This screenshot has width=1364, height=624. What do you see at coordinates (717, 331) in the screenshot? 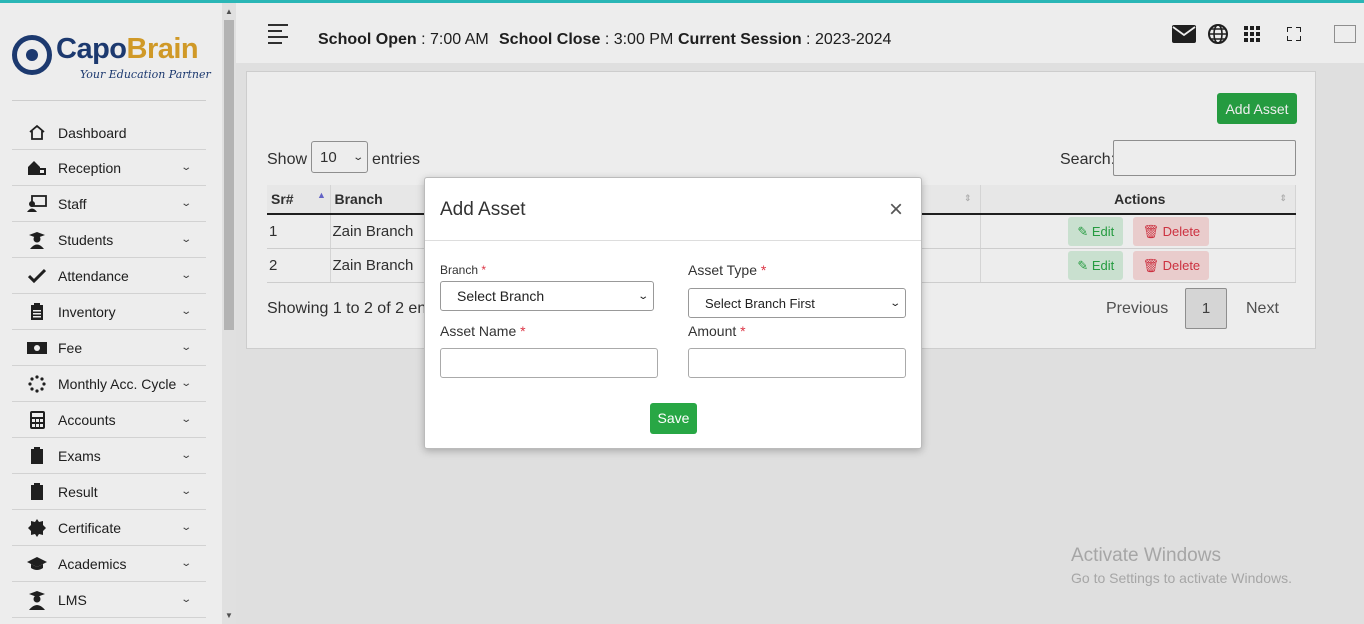
I see `amount-label: Amount *` at bounding box center [717, 331].